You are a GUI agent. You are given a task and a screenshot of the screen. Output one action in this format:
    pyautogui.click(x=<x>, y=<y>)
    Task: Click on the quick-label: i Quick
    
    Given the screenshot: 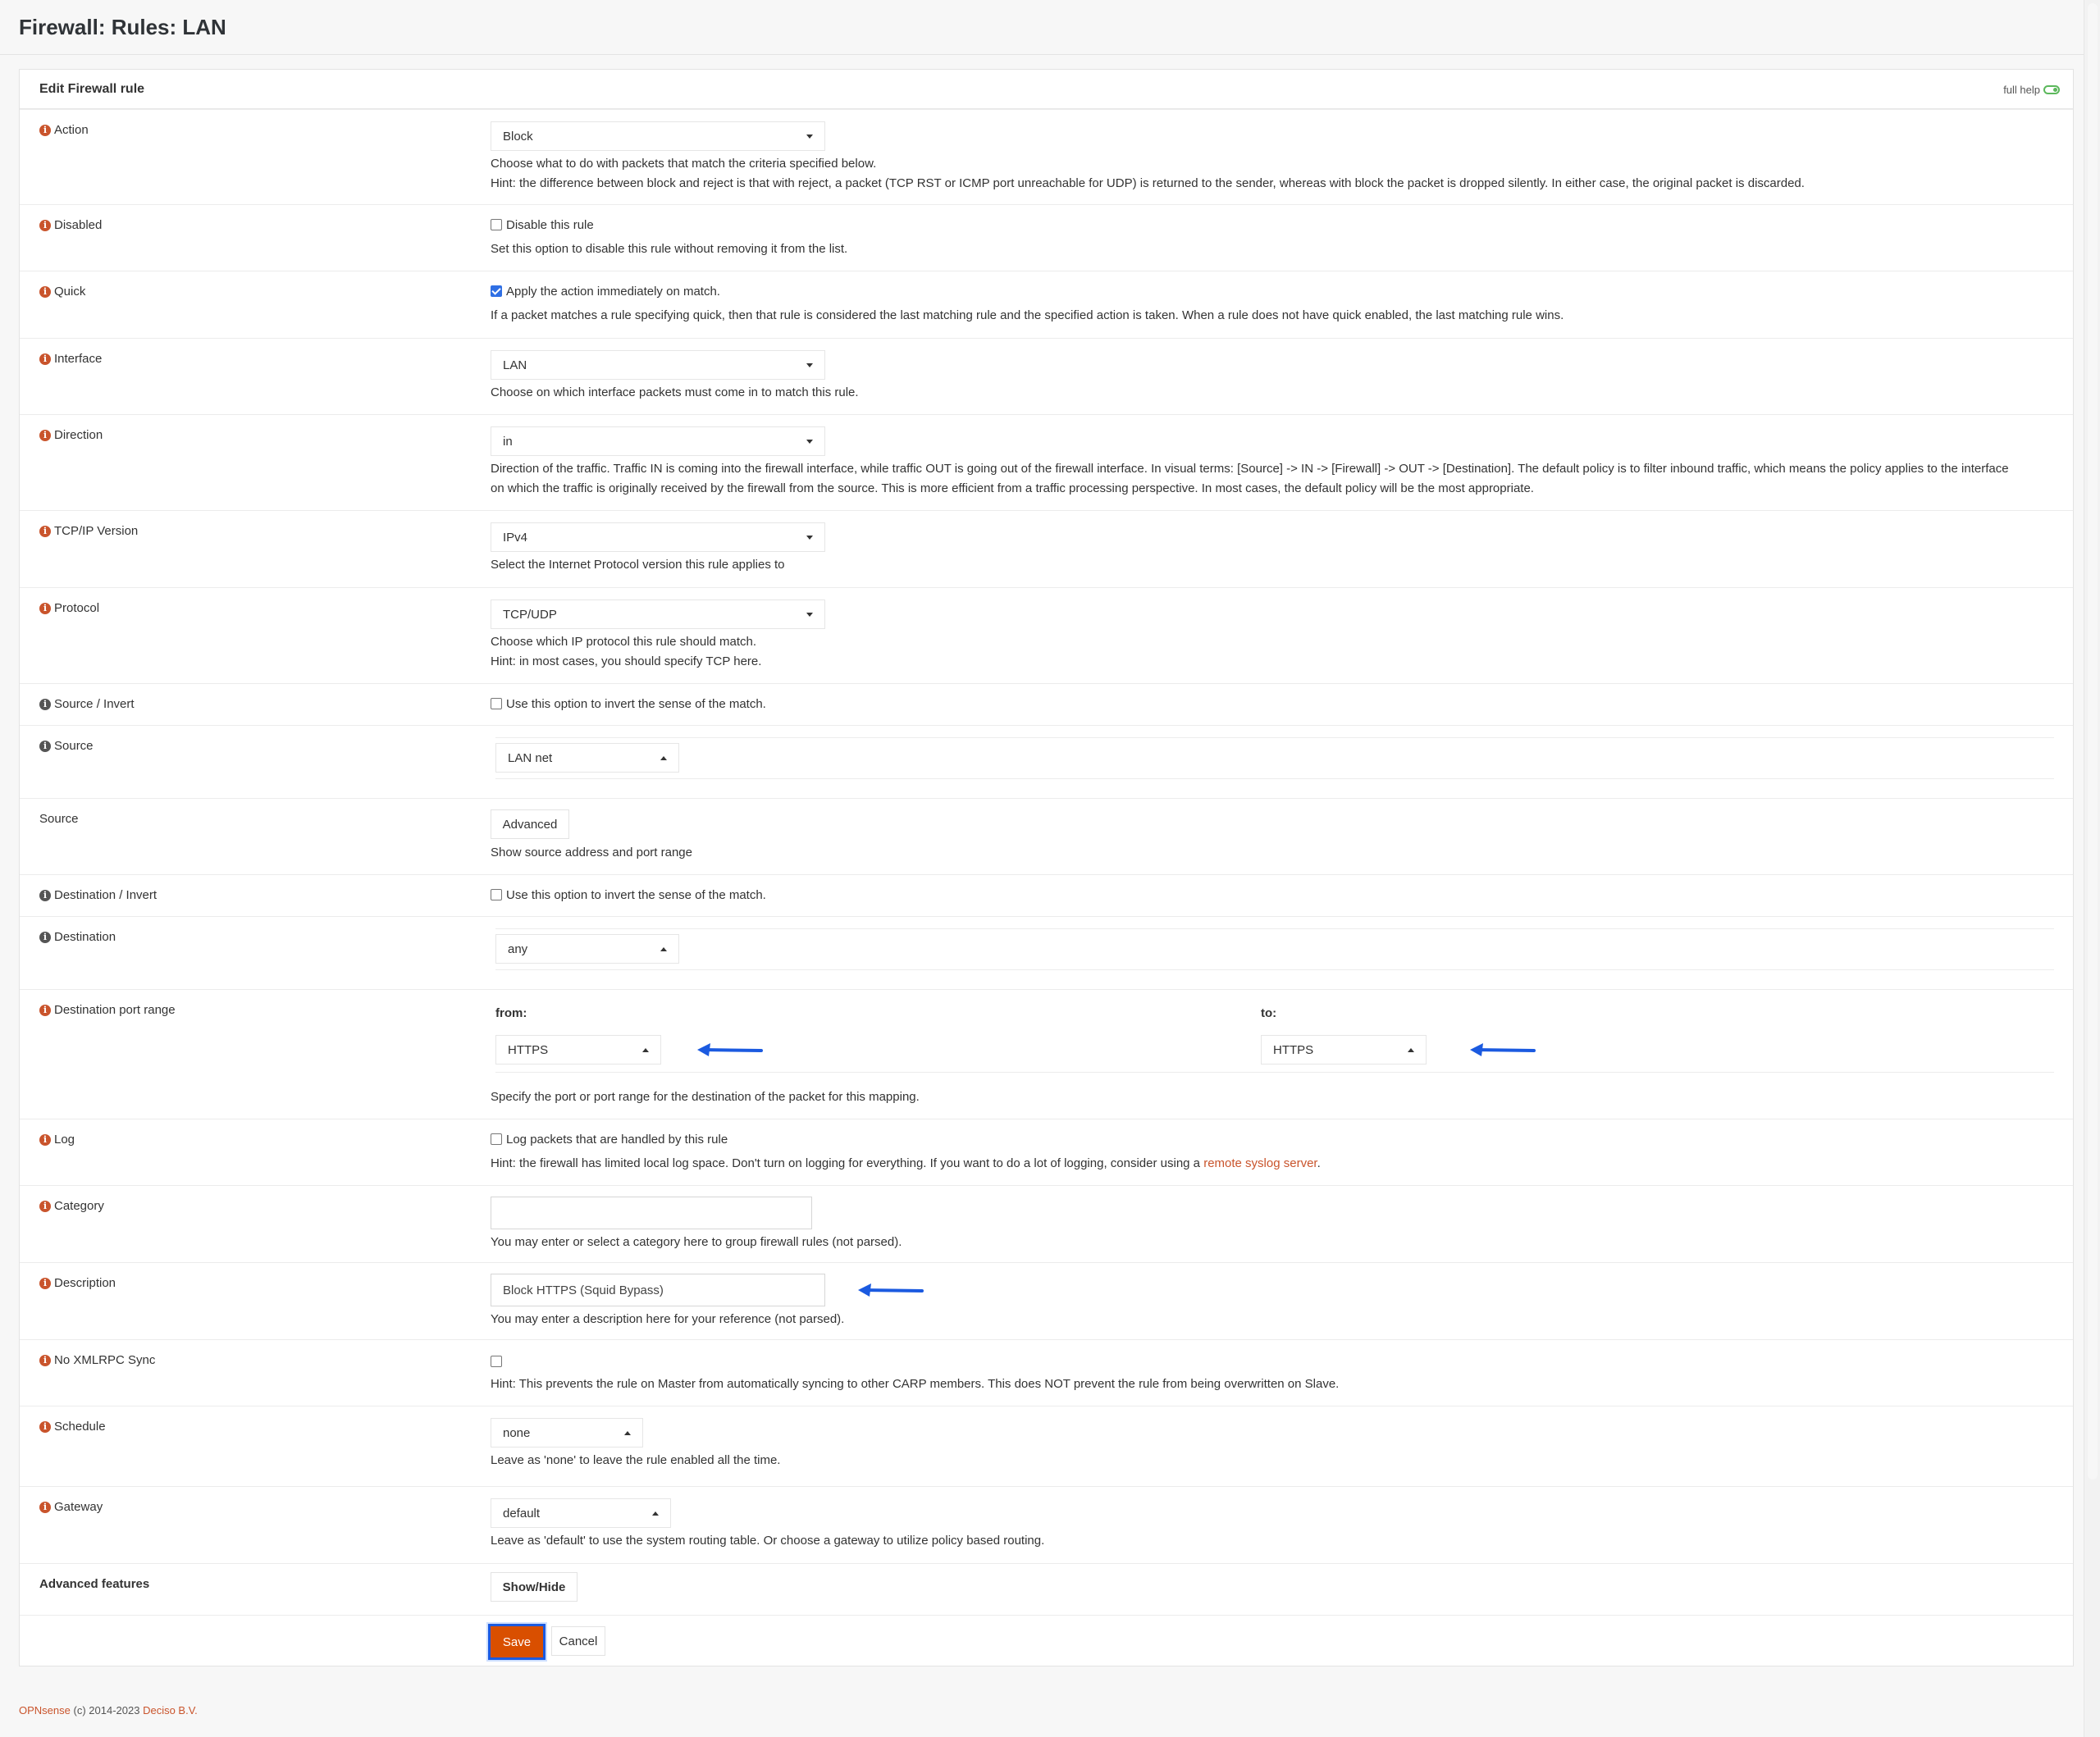 What is the action you would take?
    pyautogui.click(x=62, y=292)
    